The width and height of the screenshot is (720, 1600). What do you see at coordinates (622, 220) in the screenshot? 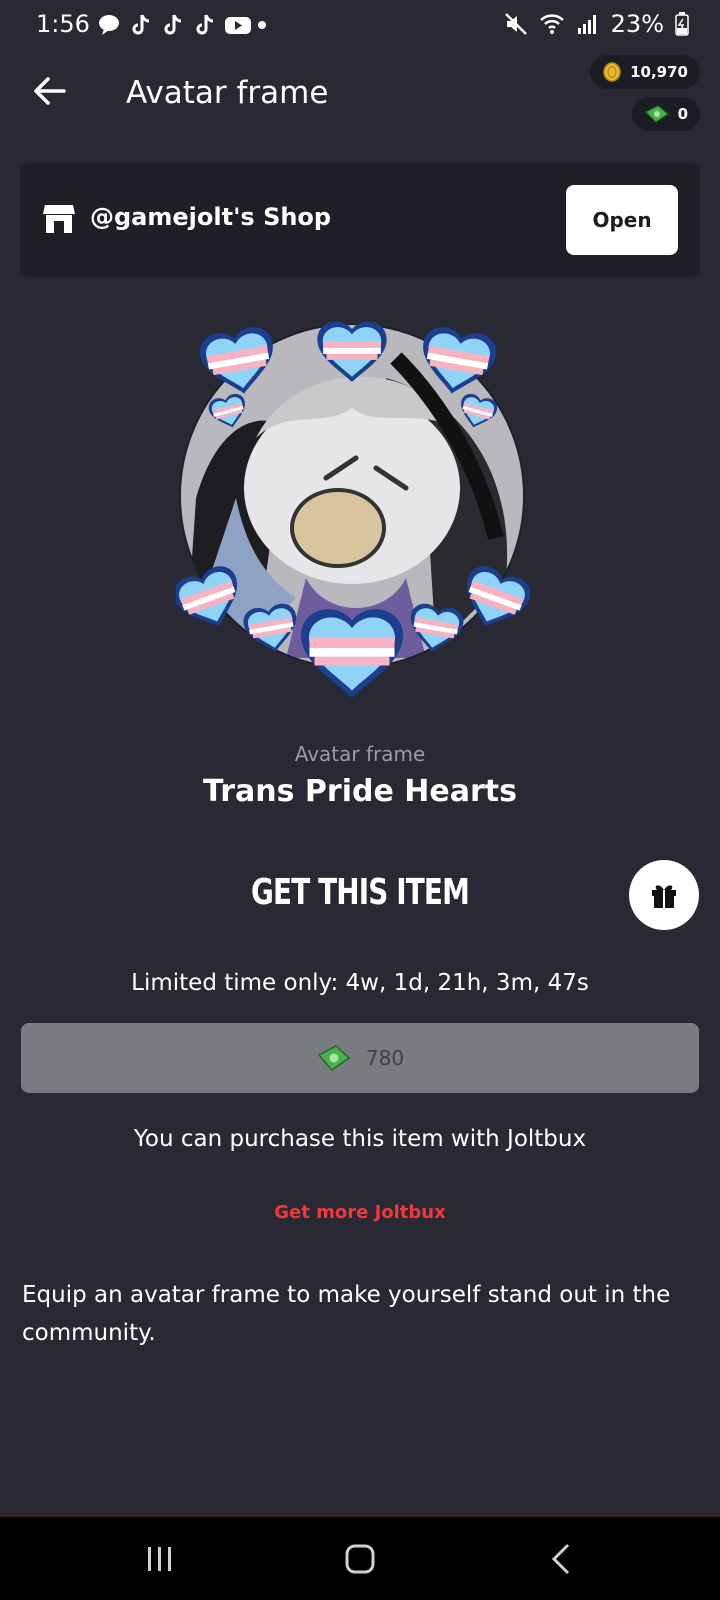
I see `open-shop-button: Open` at bounding box center [622, 220].